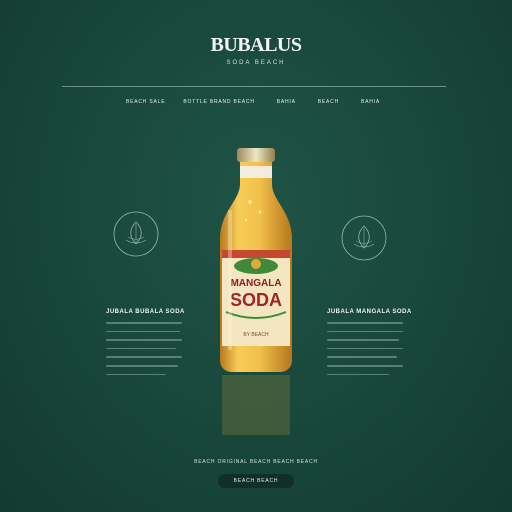 The width and height of the screenshot is (512, 512). I want to click on label-small-text: BY BEACH, so click(256, 335).